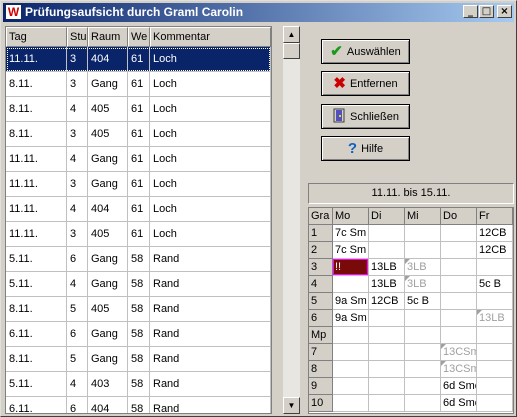 The width and height of the screenshot is (517, 417). Describe the element at coordinates (210, 37) in the screenshot. I see `column-header-kommentar: Kommentar` at that location.